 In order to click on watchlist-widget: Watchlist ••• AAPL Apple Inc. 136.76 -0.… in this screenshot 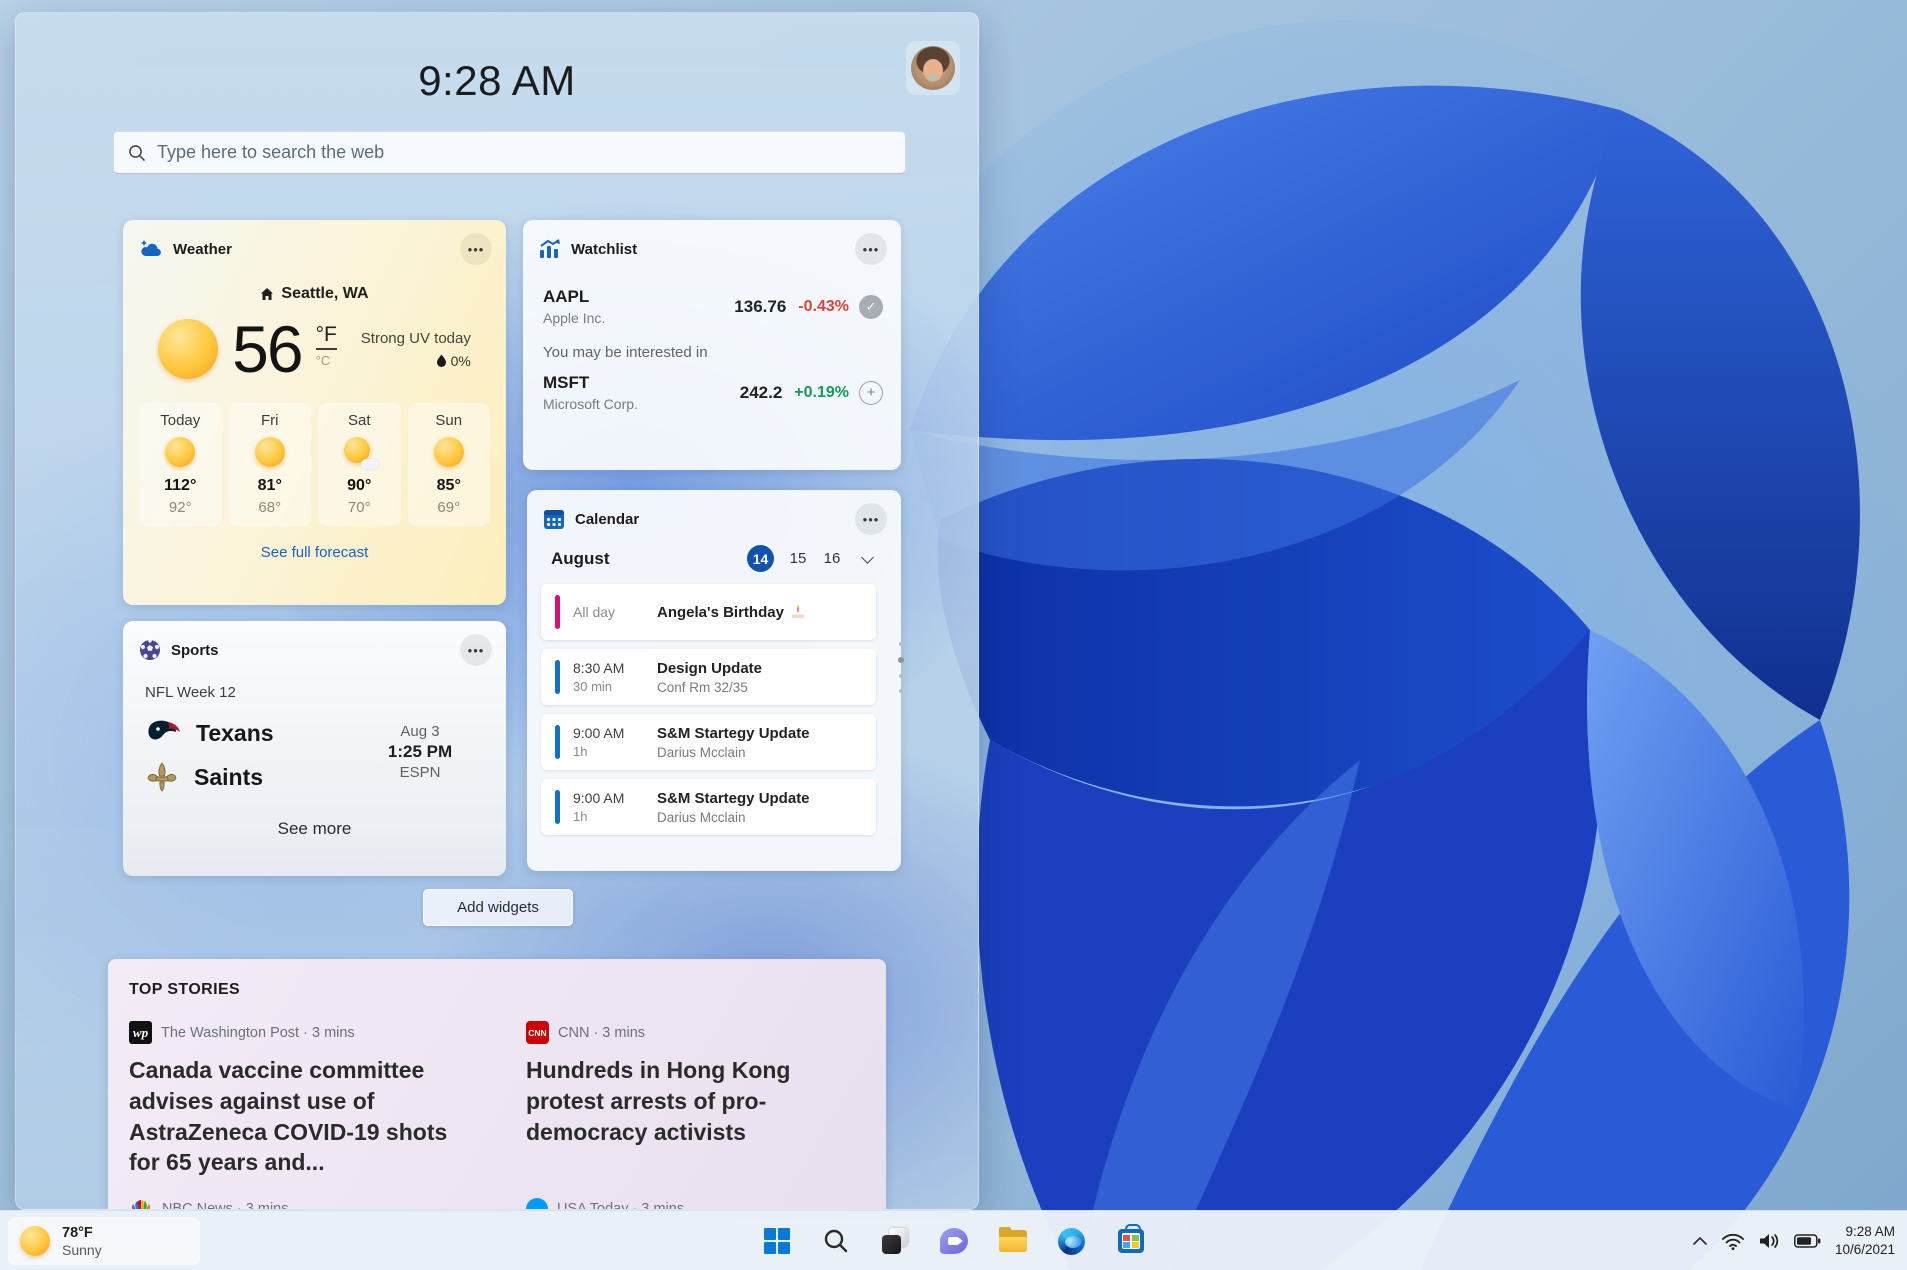, I will do `click(712, 345)`.